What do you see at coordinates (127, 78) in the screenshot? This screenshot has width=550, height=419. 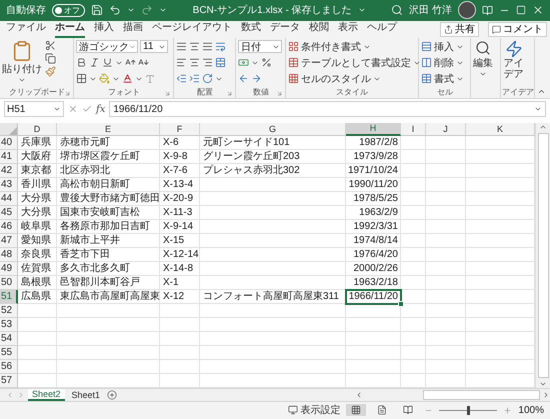 I see `font-color-icon` at bounding box center [127, 78].